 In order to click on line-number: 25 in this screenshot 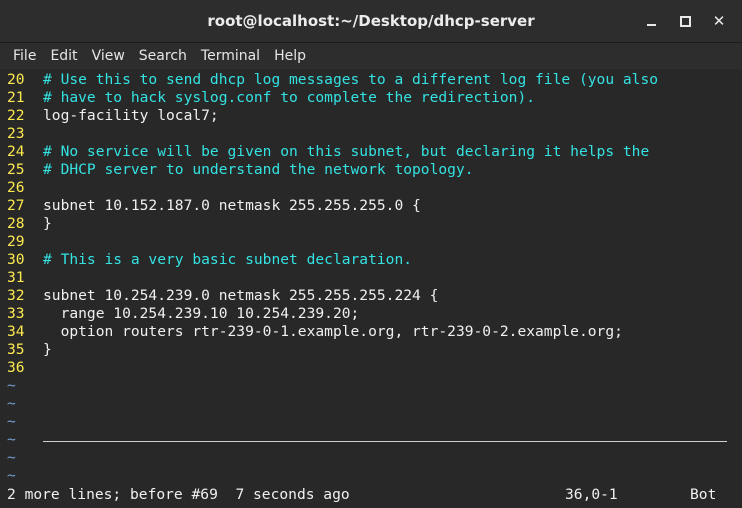, I will do `click(16, 169)`.